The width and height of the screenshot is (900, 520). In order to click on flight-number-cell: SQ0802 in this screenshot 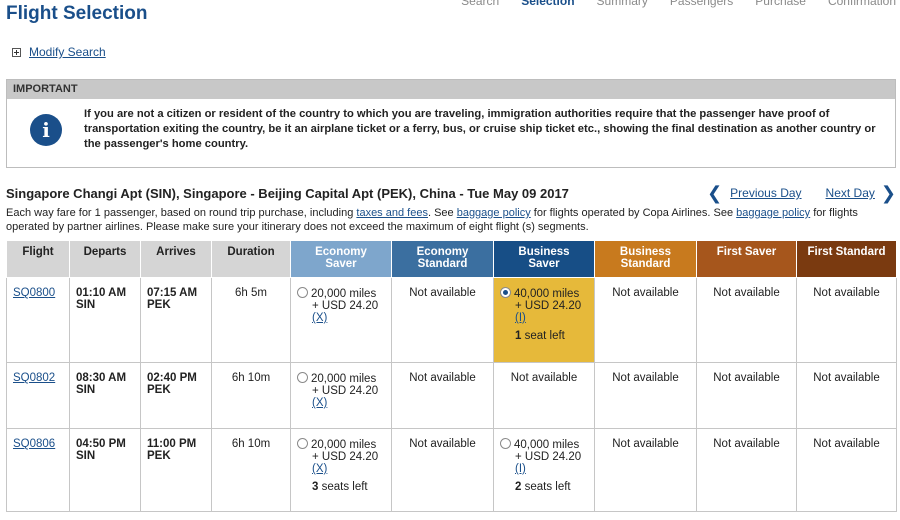, I will do `click(38, 395)`.